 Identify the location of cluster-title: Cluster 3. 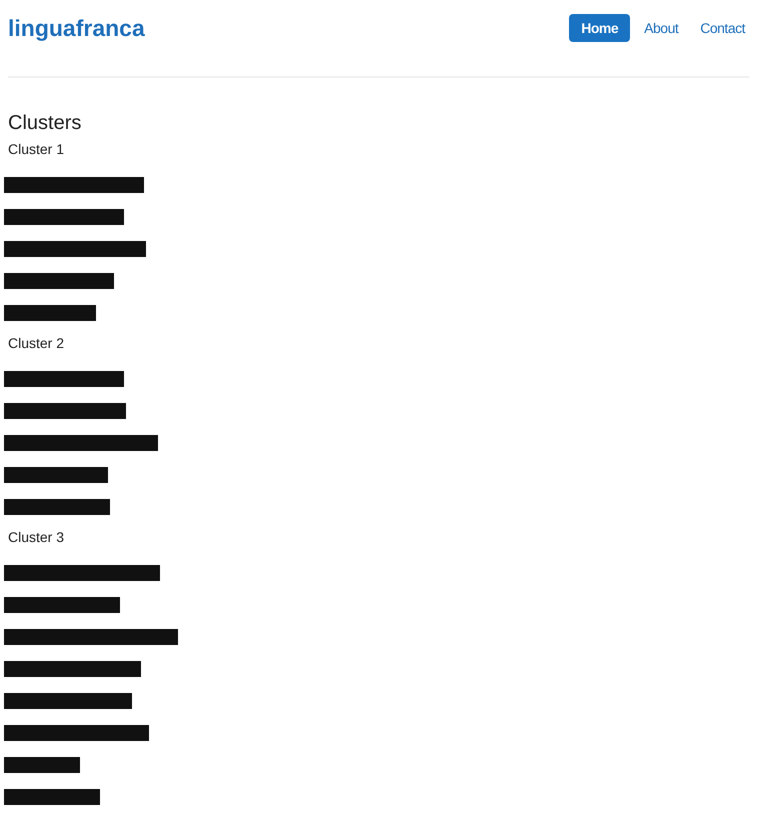
(37, 538).